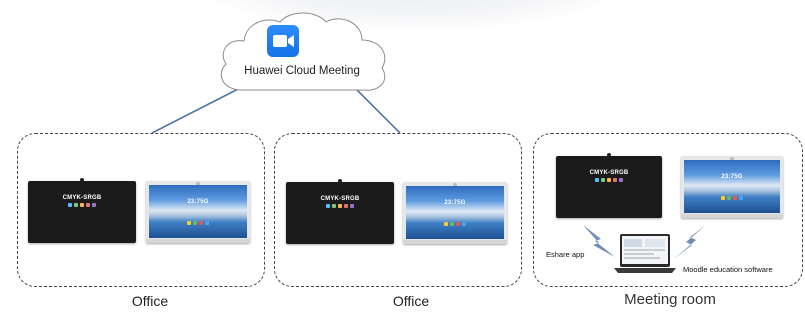  What do you see at coordinates (645, 253) in the screenshot?
I see `laptop-icon` at bounding box center [645, 253].